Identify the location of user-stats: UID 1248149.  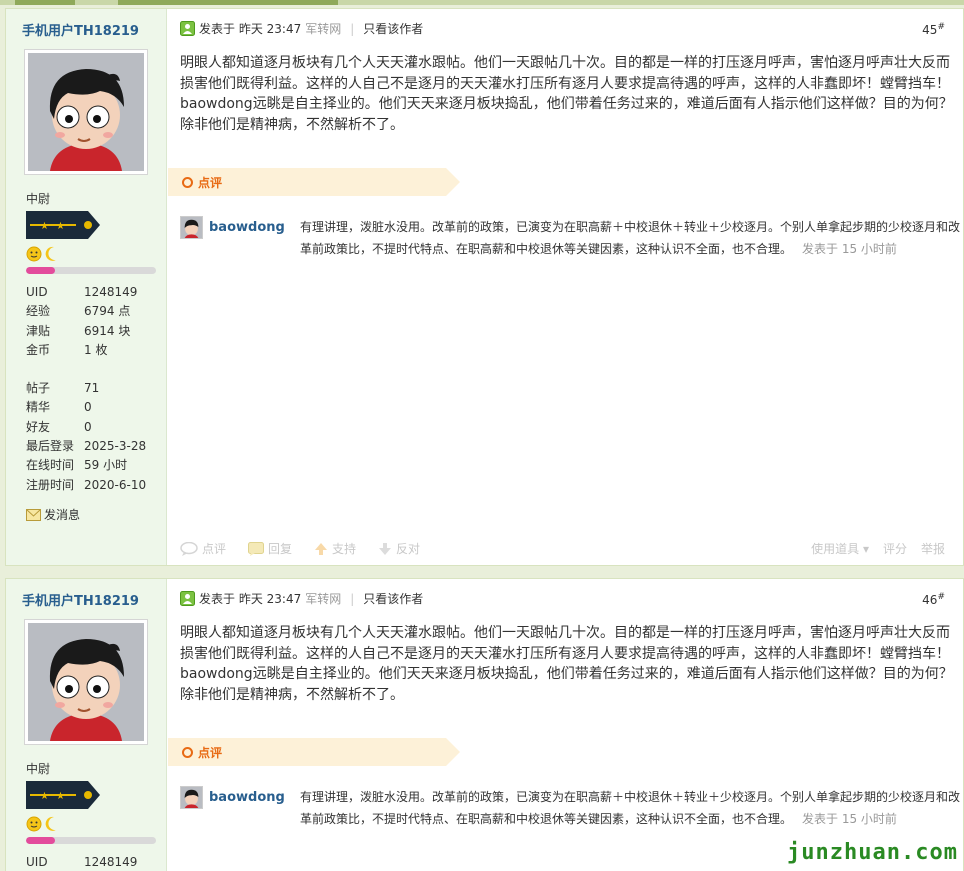
(96, 862).